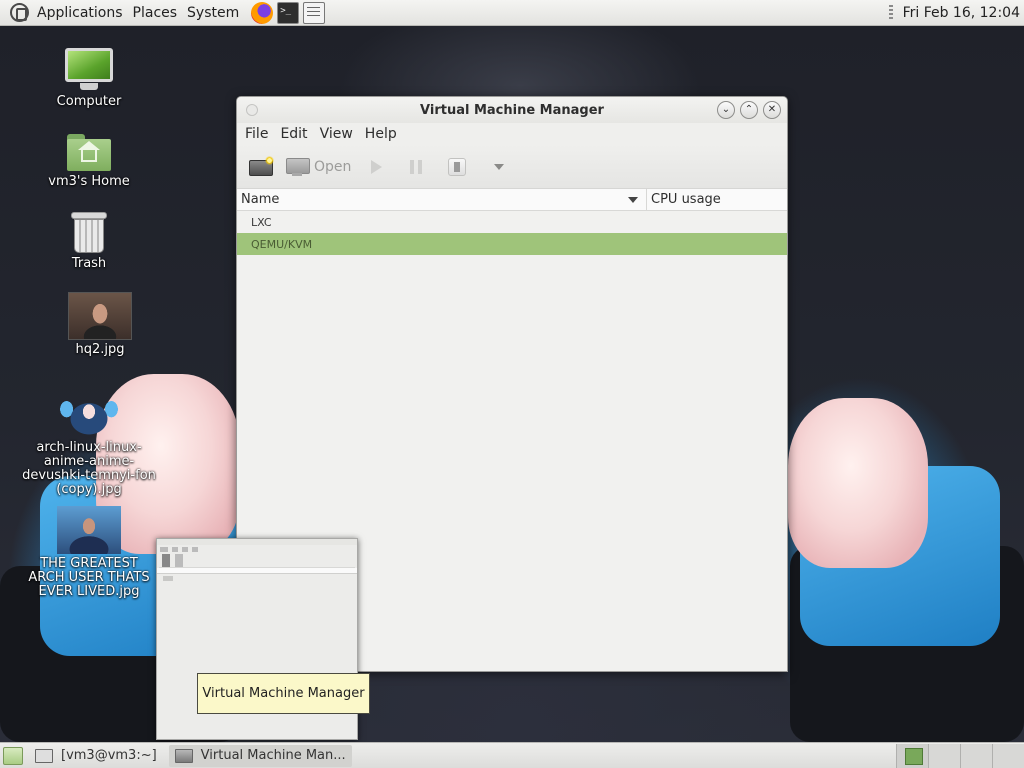  I want to click on computer-icon, so click(89, 70).